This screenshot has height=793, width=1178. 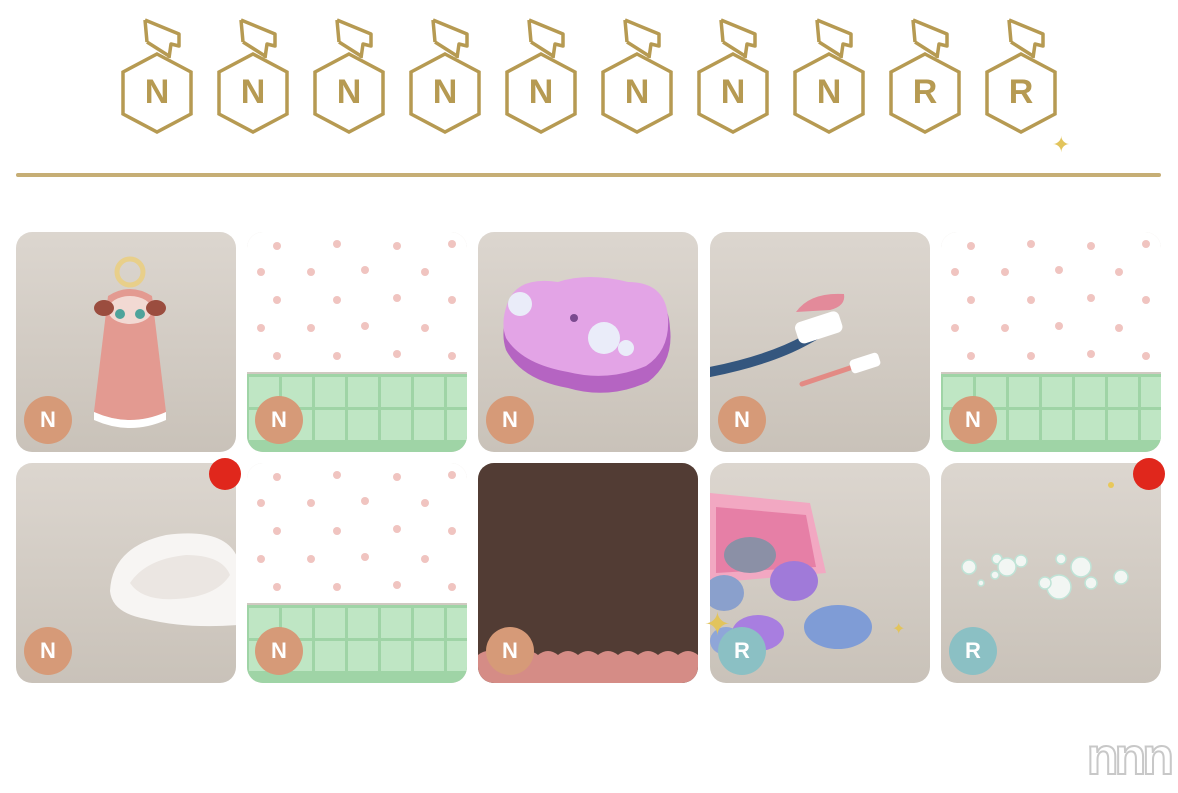 I want to click on header-divider, so click(x=588, y=175).